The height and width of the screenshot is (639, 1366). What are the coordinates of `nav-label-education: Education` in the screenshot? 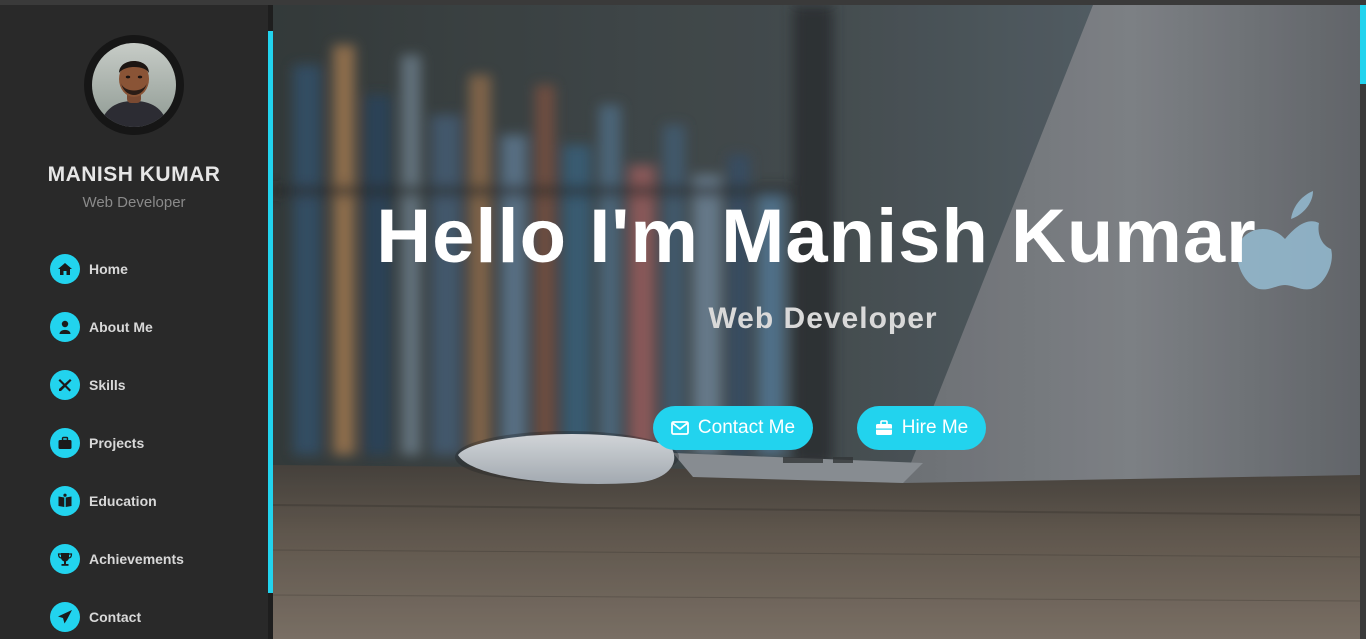 It's located at (123, 501).